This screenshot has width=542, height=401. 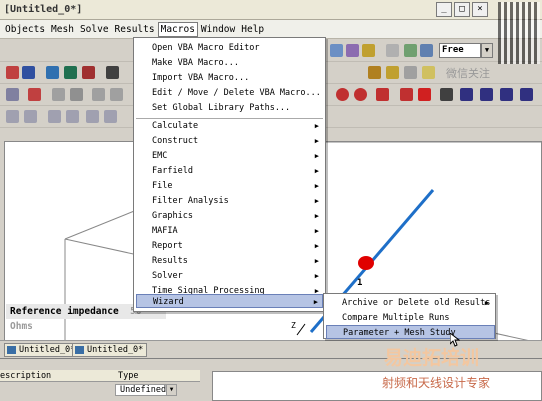 What do you see at coordinates (94, 29) in the screenshot?
I see `menu-solve: Solve` at bounding box center [94, 29].